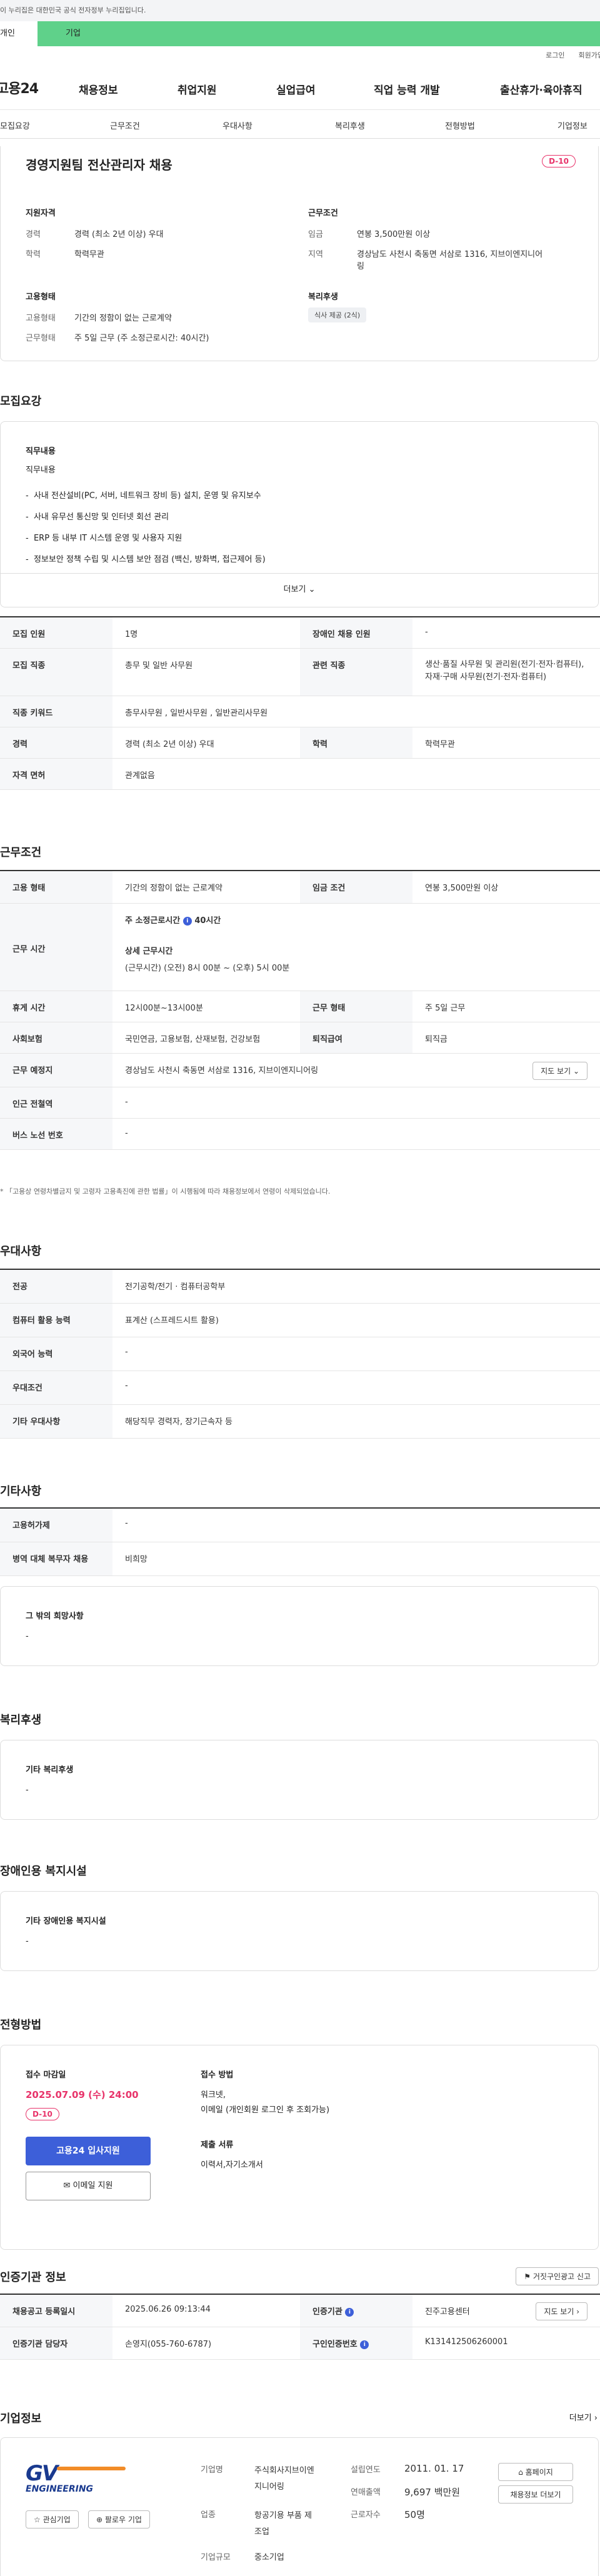 Image resolution: width=600 pixels, height=2576 pixels. What do you see at coordinates (99, 89) in the screenshot?
I see `gnb-jobs: 채용정보` at bounding box center [99, 89].